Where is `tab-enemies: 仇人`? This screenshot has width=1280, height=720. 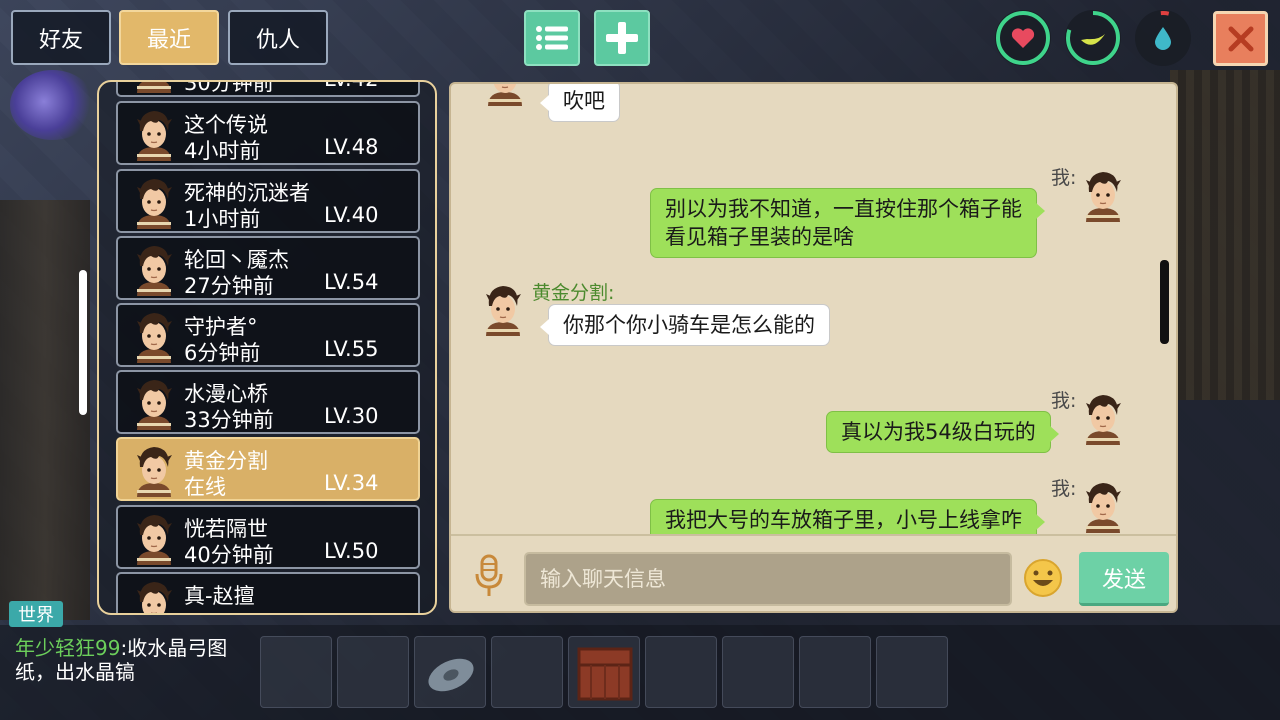
tab-enemies: 仇人 is located at coordinates (278, 37).